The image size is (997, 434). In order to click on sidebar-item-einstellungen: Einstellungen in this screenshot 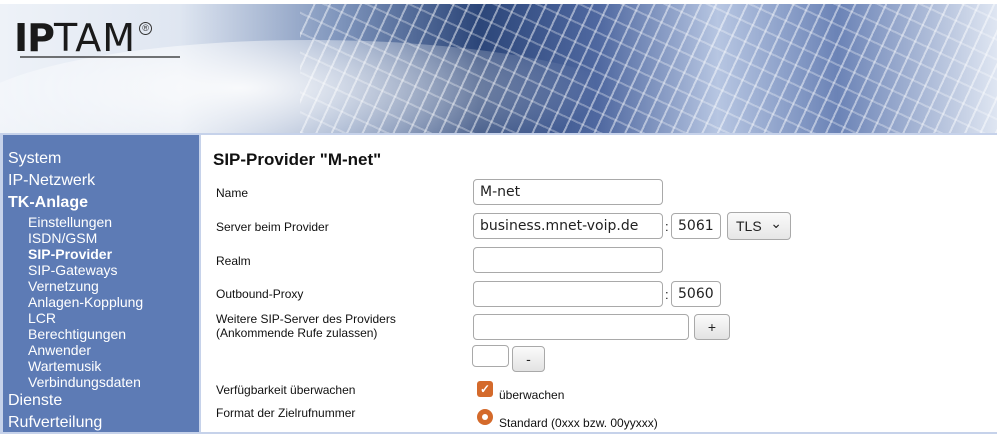, I will do `click(101, 222)`.